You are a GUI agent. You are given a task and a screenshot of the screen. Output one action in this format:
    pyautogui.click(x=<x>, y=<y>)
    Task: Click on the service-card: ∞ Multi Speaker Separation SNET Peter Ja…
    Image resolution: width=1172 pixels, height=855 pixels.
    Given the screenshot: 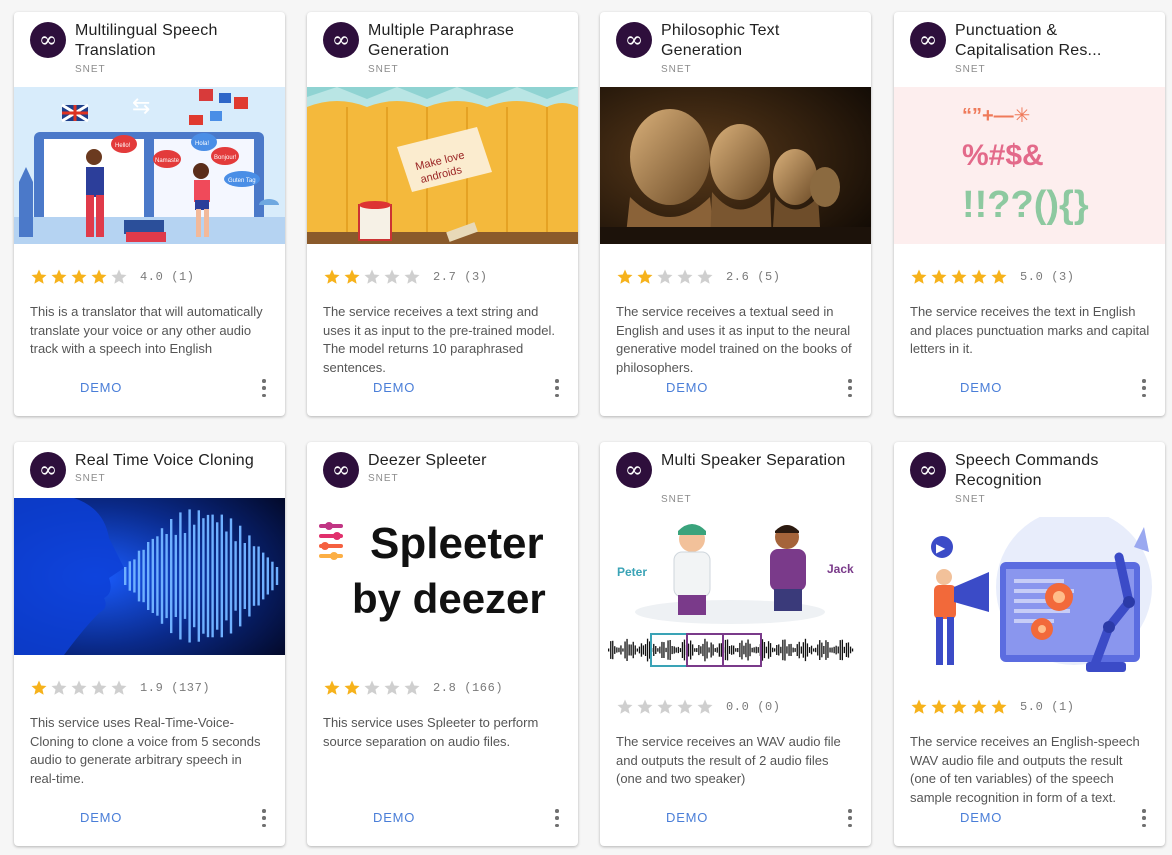 What is the action you would take?
    pyautogui.click(x=735, y=644)
    